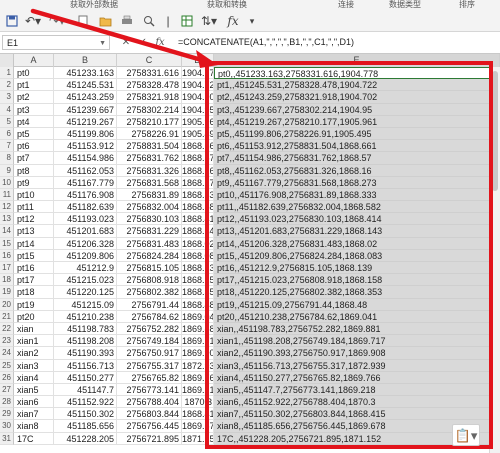 The image size is (500, 453). What do you see at coordinates (34, 316) in the screenshot?
I see `cell-a: pt20` at bounding box center [34, 316].